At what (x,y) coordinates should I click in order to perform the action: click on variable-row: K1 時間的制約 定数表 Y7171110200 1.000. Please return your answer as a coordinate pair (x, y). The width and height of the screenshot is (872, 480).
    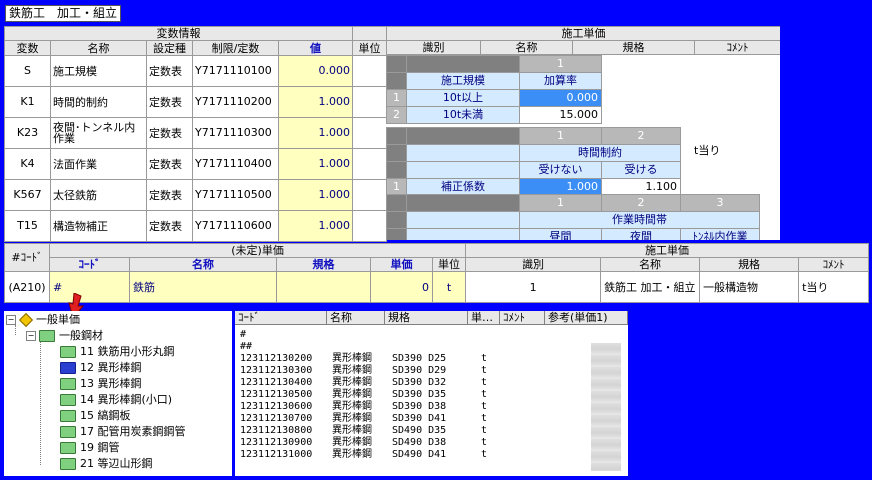
    Looking at the image, I should click on (196, 101).